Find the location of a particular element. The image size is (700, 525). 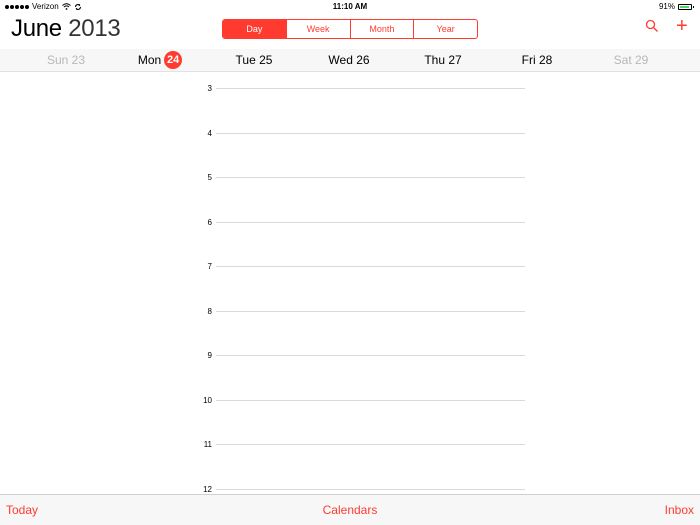

day-wed-26: Wed 26 is located at coordinates (349, 60).